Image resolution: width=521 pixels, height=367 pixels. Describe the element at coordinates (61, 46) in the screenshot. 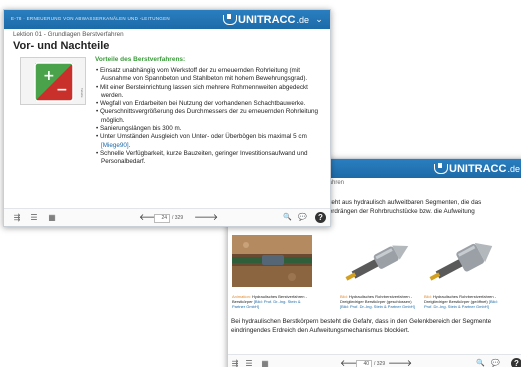

I see `page-title: Vor- und Nachteile` at that location.